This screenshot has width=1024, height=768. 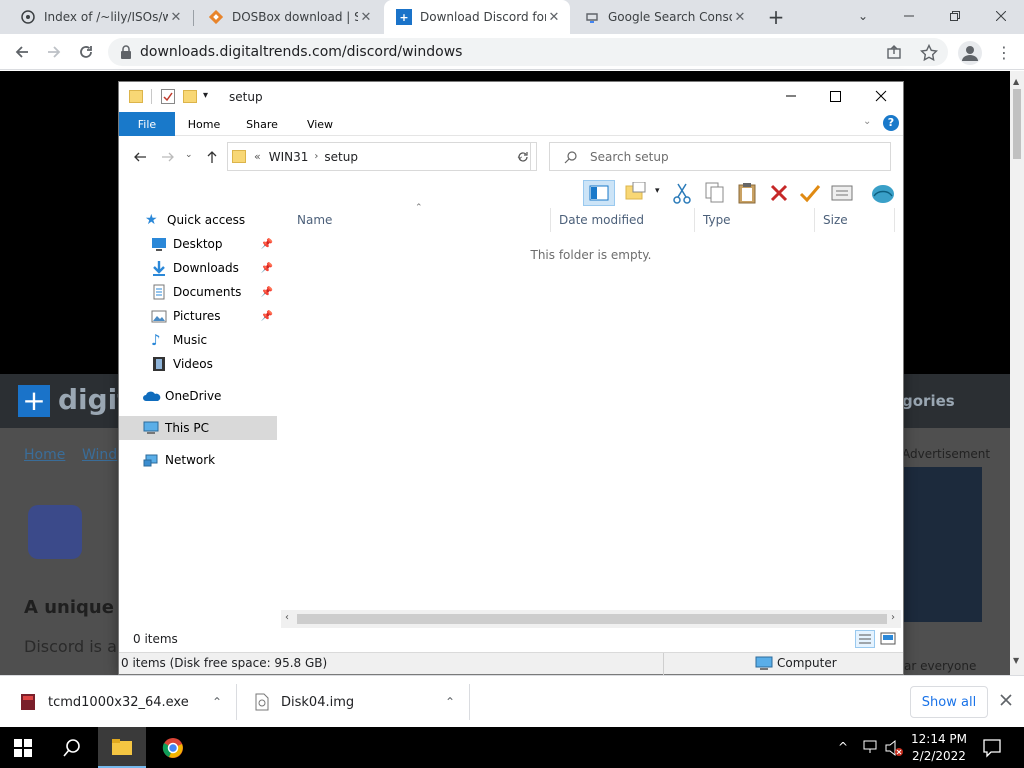 I want to click on volume-muted-icon, so click(x=894, y=748).